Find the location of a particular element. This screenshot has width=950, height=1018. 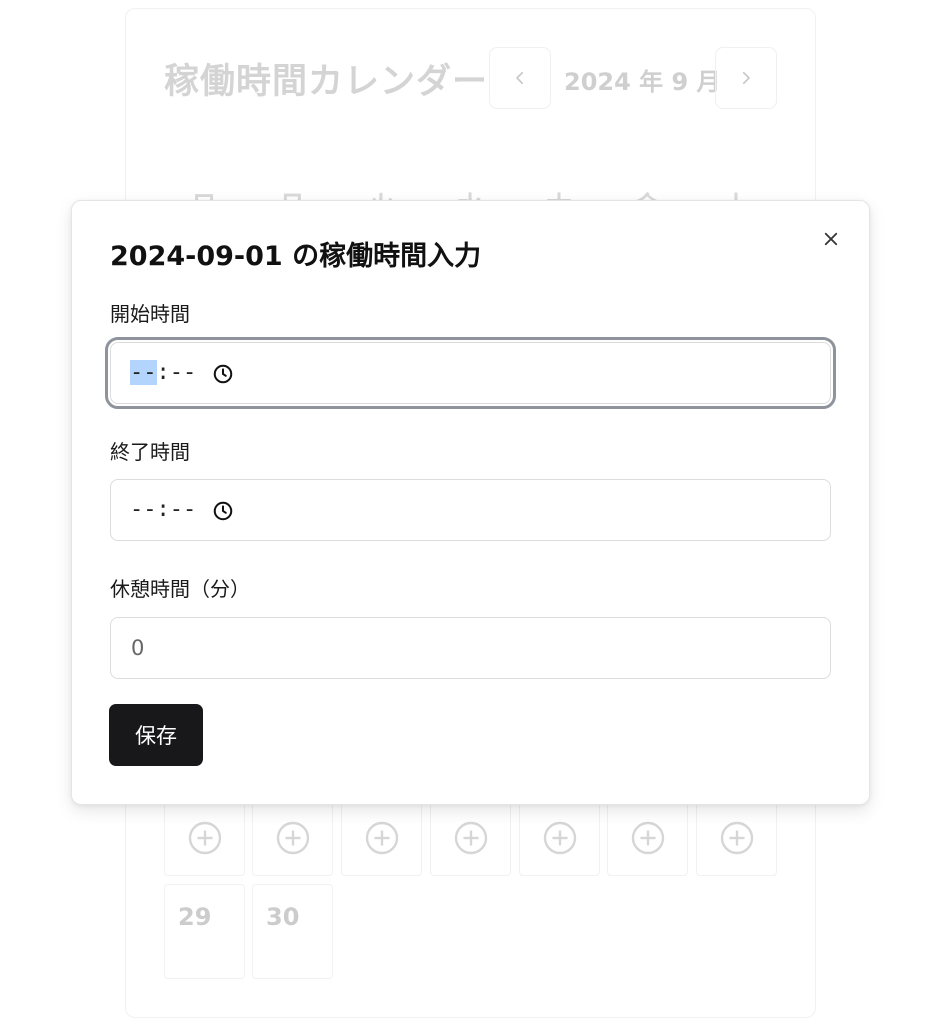

chevron-left-icon is located at coordinates (520, 78).